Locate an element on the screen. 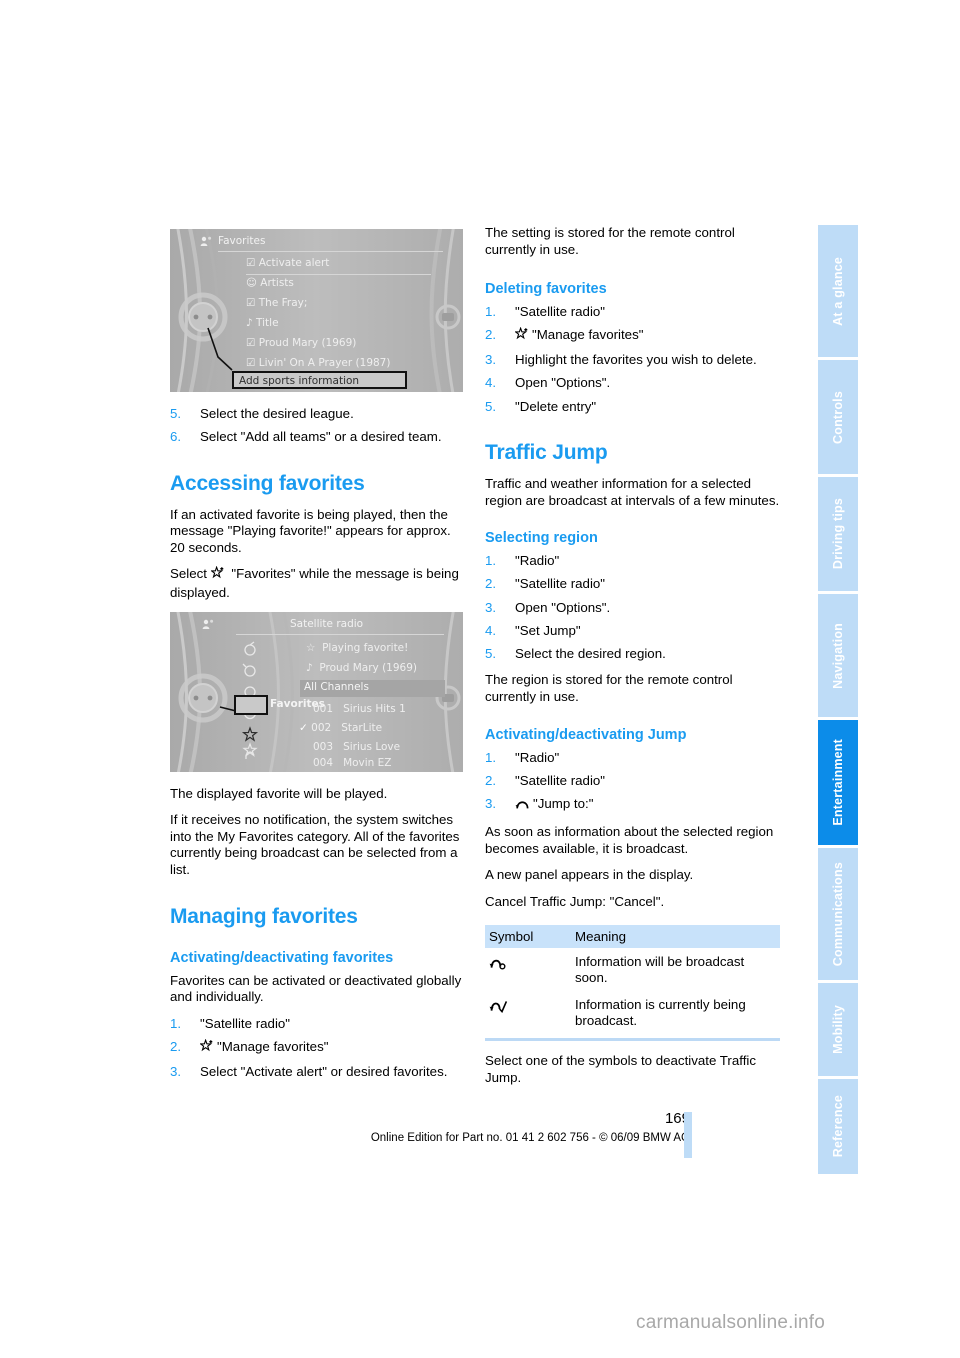 This screenshot has height=1358, width=960. jump-arc-icon is located at coordinates (523, 805).